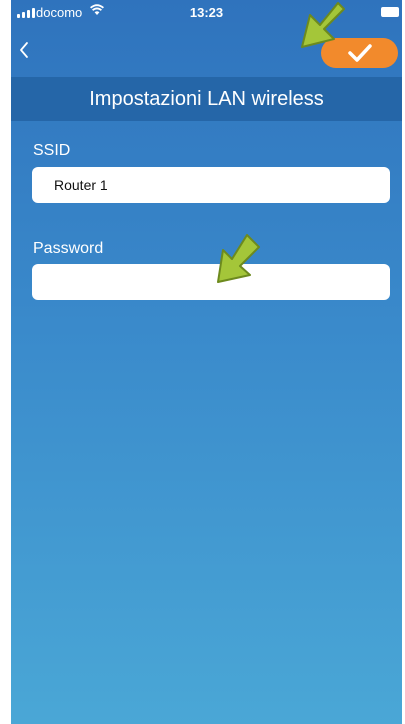  I want to click on ssid-input, so click(211, 185).